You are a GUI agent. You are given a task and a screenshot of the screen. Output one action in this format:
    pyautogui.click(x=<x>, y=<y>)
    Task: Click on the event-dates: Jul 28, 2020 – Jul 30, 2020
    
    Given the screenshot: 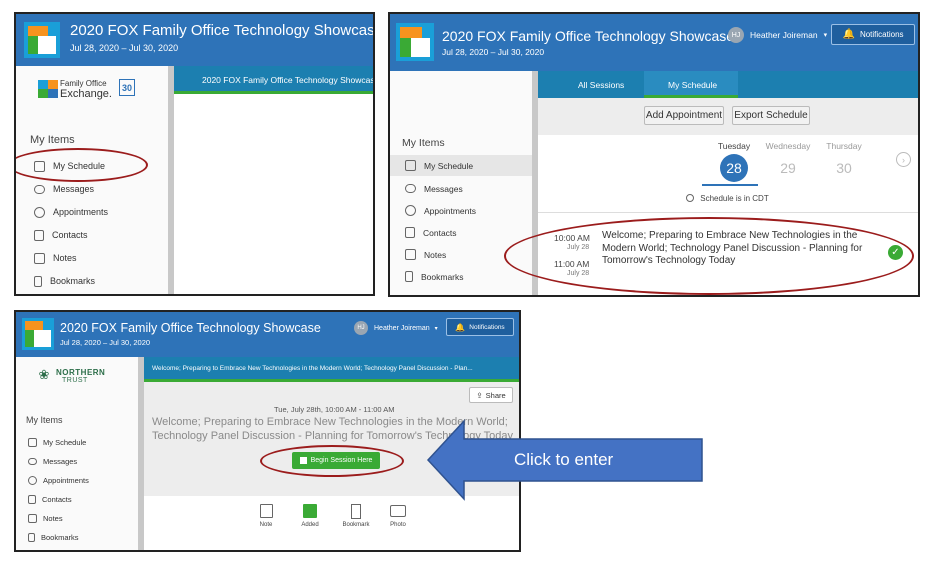 What is the action you would take?
    pyautogui.click(x=493, y=52)
    